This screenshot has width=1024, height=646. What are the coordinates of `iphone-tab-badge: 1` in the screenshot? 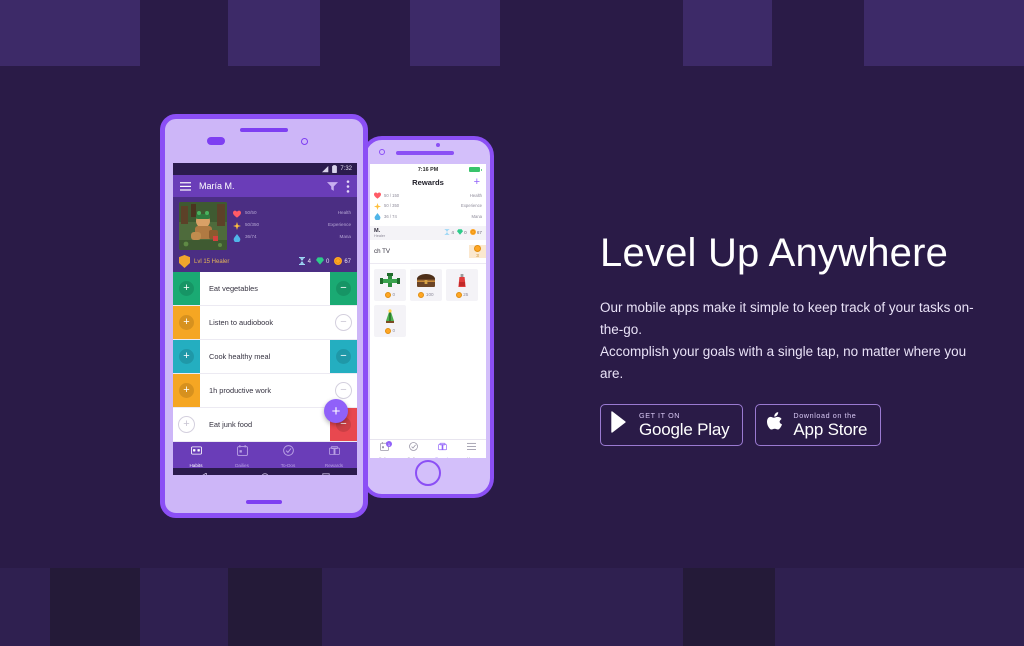 It's located at (389, 444).